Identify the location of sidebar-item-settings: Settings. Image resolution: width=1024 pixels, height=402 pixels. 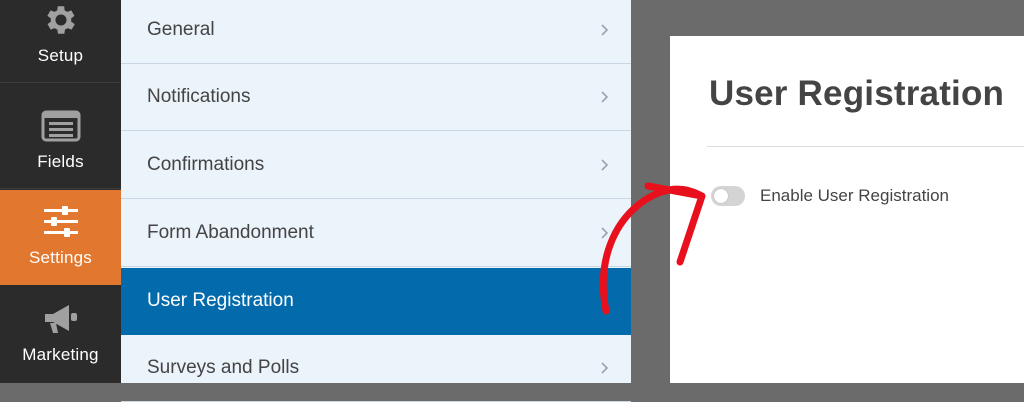
(60, 237).